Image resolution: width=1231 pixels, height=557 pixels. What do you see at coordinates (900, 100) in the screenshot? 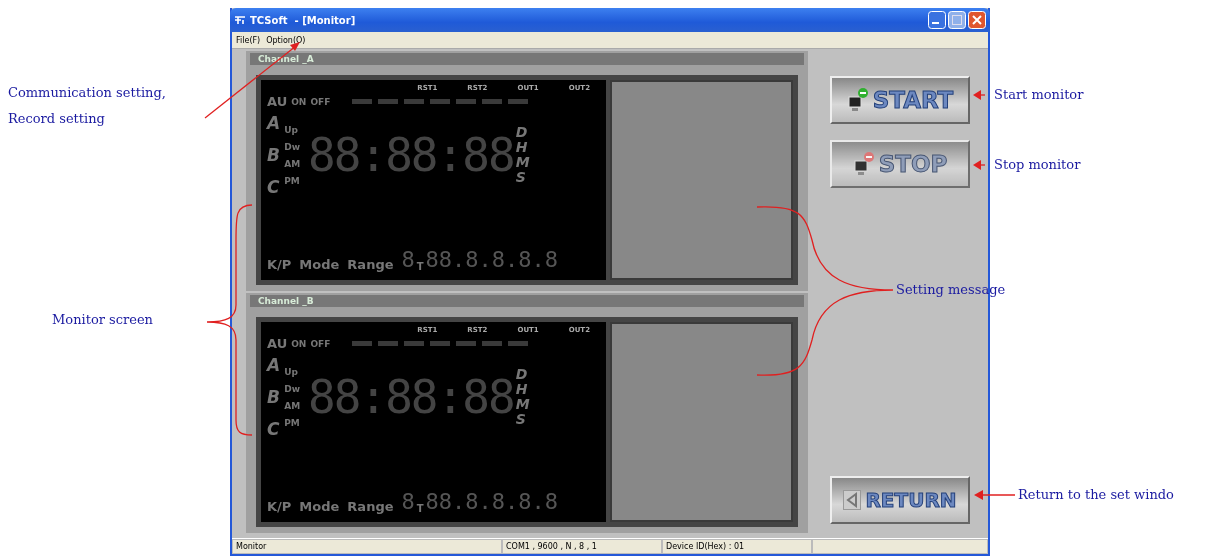
I see `start-button: START` at bounding box center [900, 100].